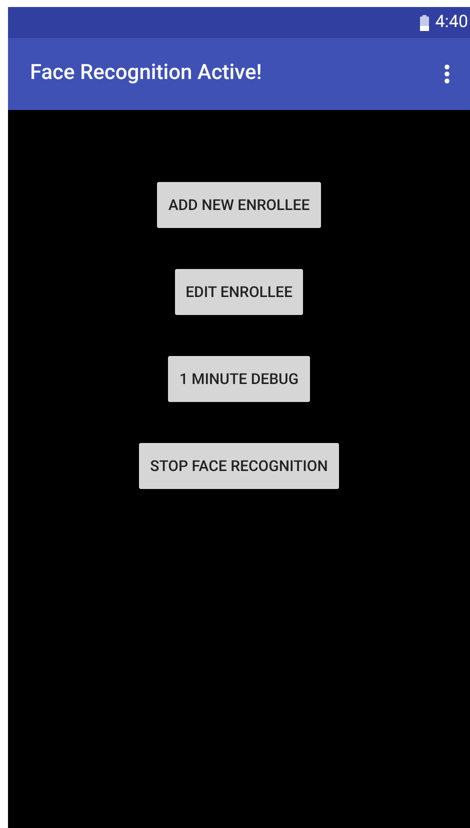  What do you see at coordinates (425, 22) in the screenshot?
I see `battery-icon` at bounding box center [425, 22].